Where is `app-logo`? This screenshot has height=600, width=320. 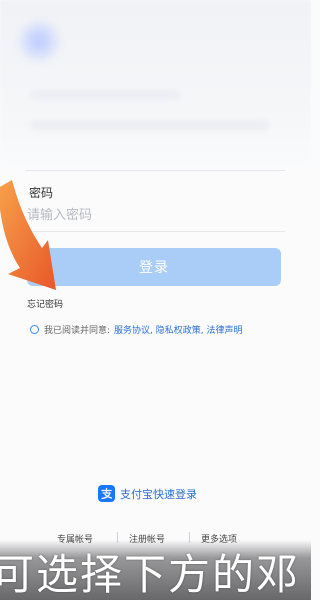 app-logo is located at coordinates (39, 41).